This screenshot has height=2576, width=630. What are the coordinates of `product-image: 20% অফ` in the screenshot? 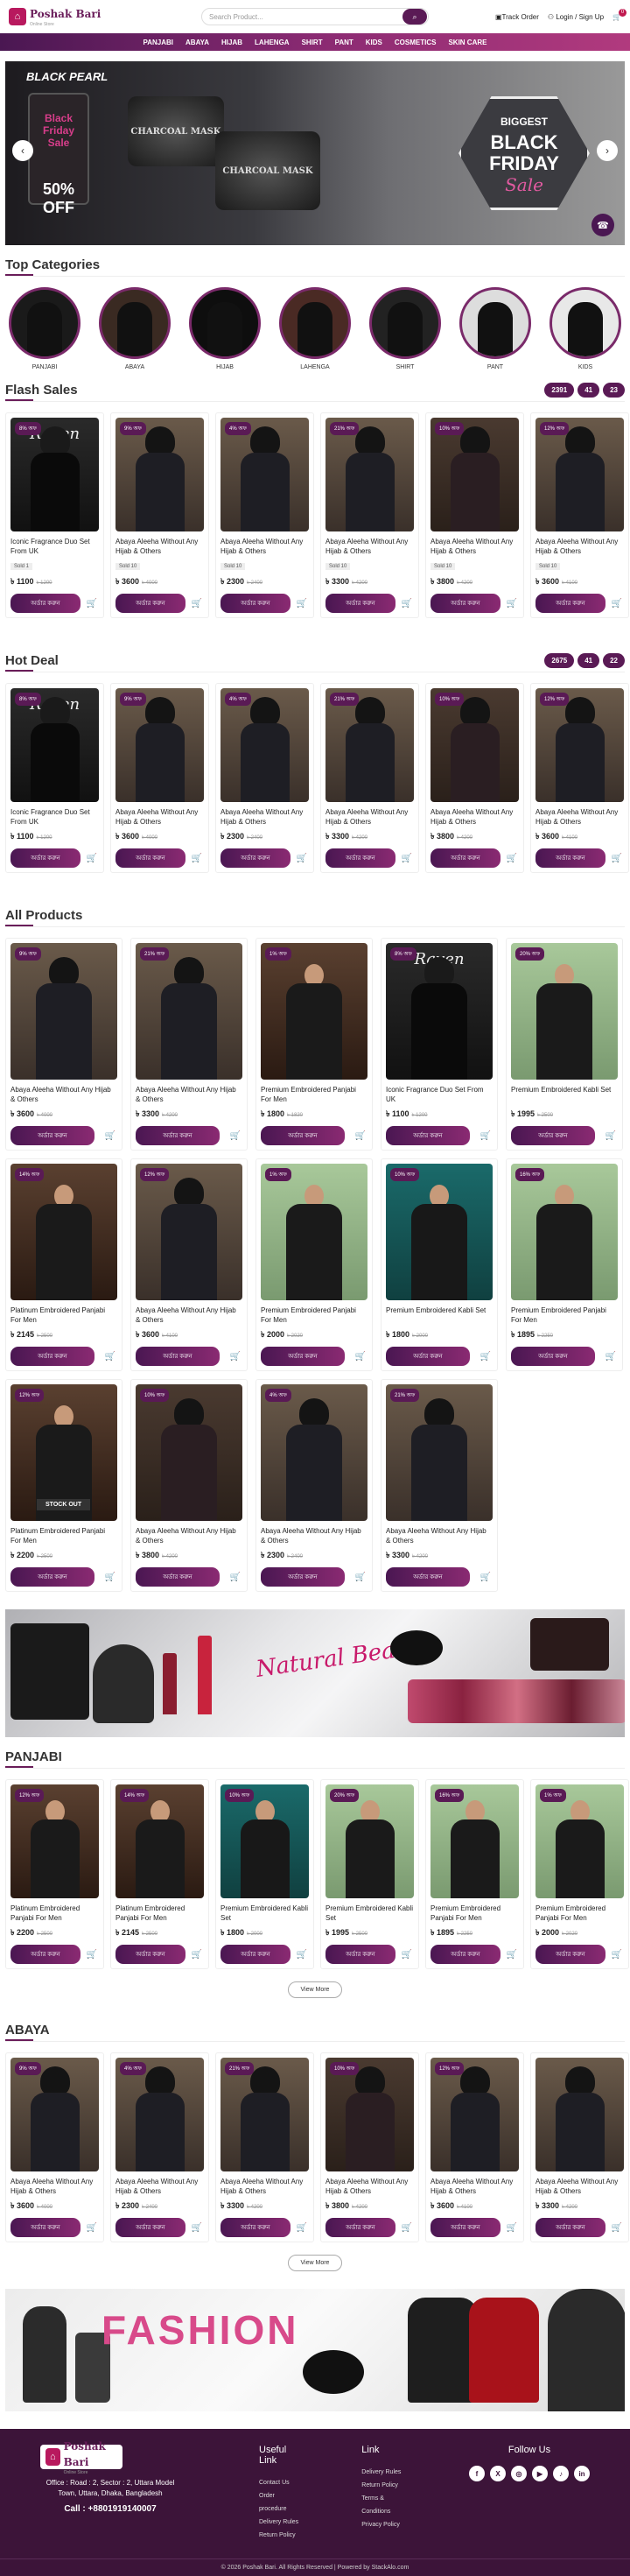 It's located at (564, 1011).